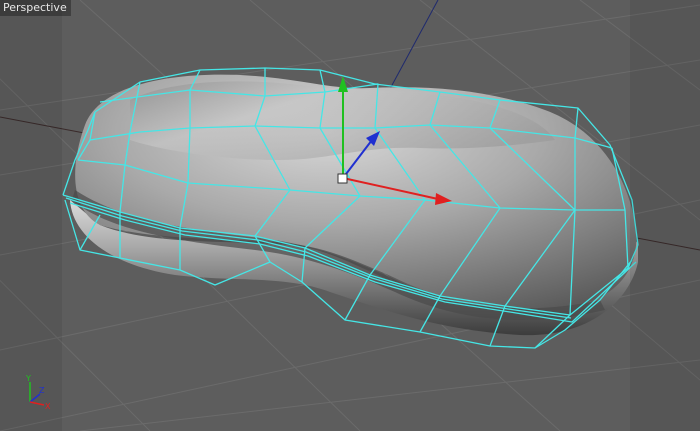 This screenshot has width=700, height=431. Describe the element at coordinates (35, 8) in the screenshot. I see `viewport-view-label: Perspective` at that location.